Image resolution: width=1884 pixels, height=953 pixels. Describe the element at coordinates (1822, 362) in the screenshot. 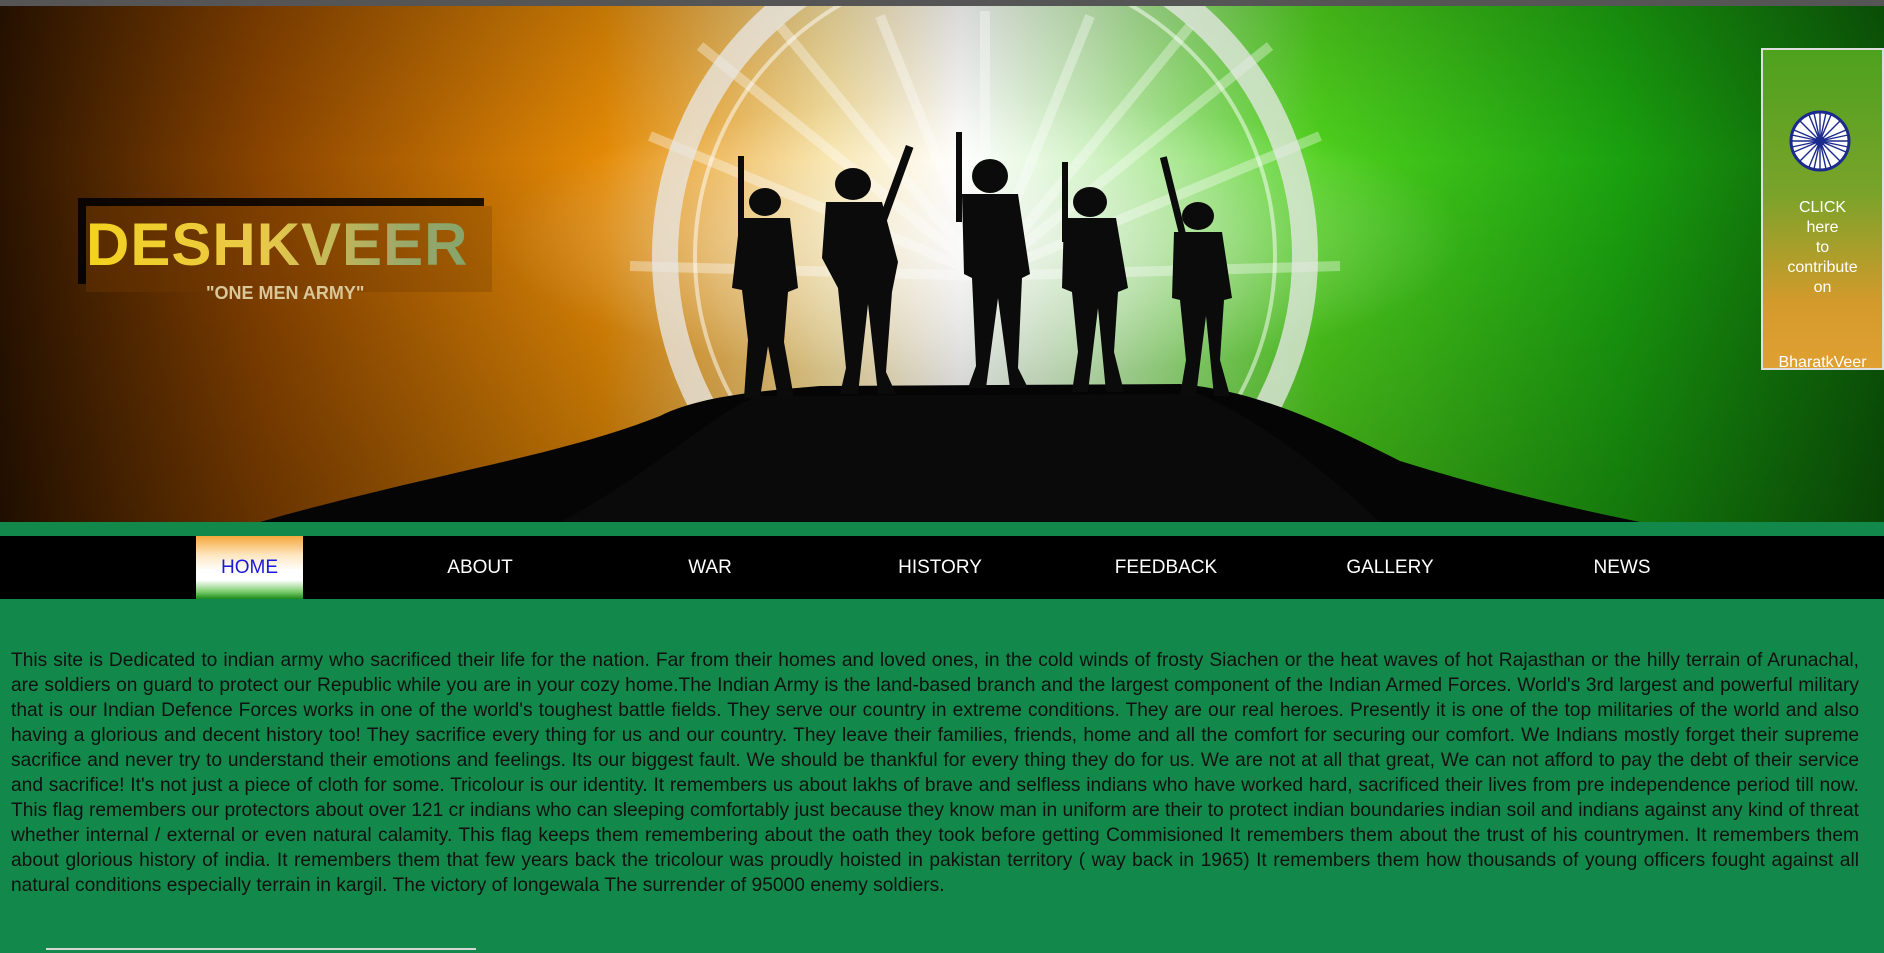

I see `contribute-brand: BharatkVeer` at that location.